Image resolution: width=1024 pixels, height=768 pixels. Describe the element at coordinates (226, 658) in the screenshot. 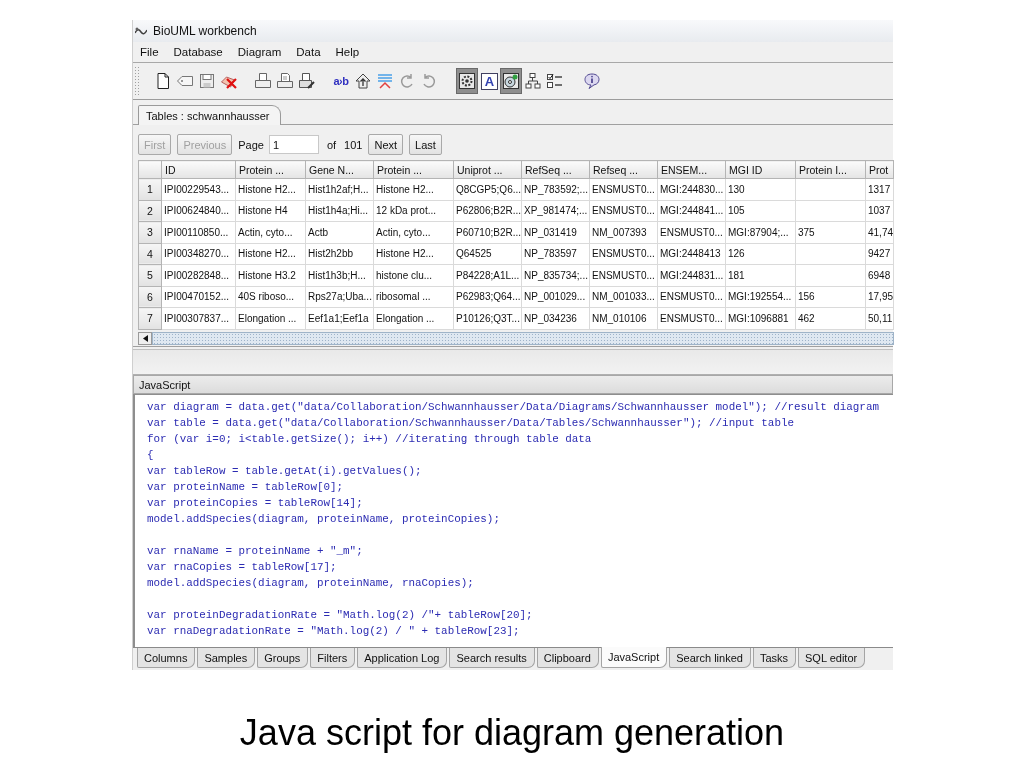

I see `panel-tab: Samples` at that location.